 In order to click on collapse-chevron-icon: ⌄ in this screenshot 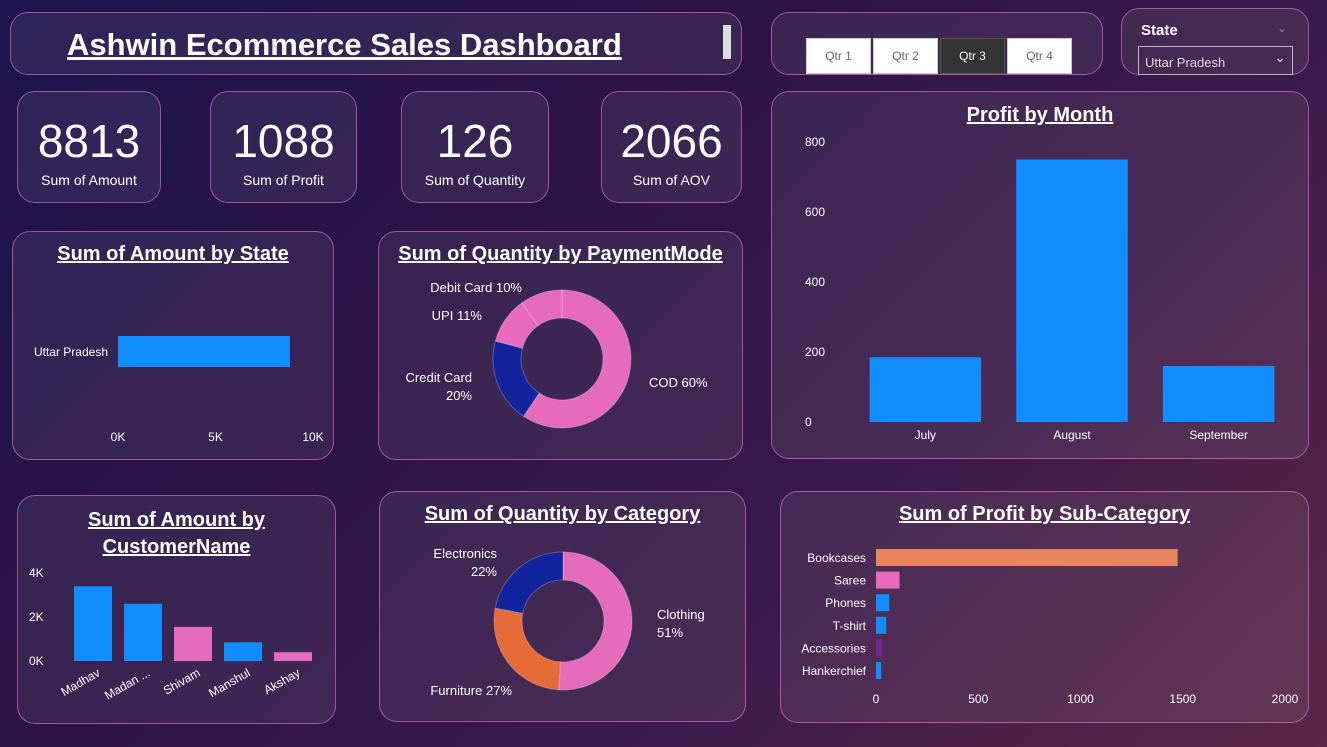, I will do `click(1282, 28)`.